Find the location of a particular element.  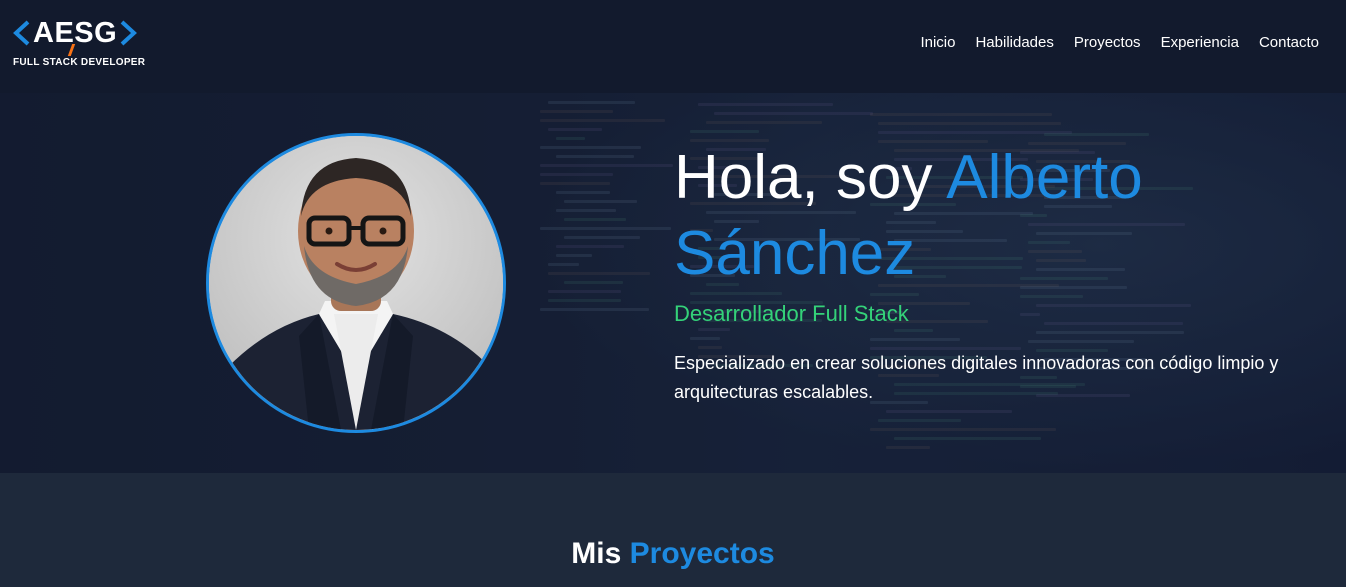

hero-title: Hola, soy Alberto Sánchez is located at coordinates (984, 216).